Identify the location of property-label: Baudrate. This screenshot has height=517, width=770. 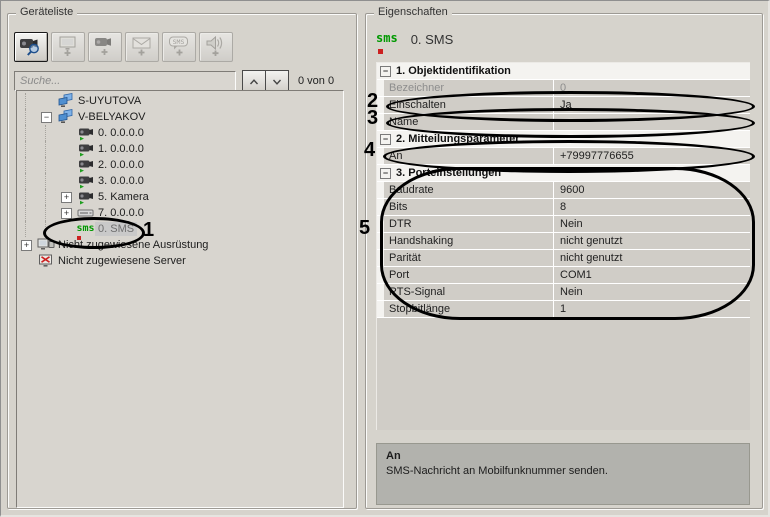
(469, 190).